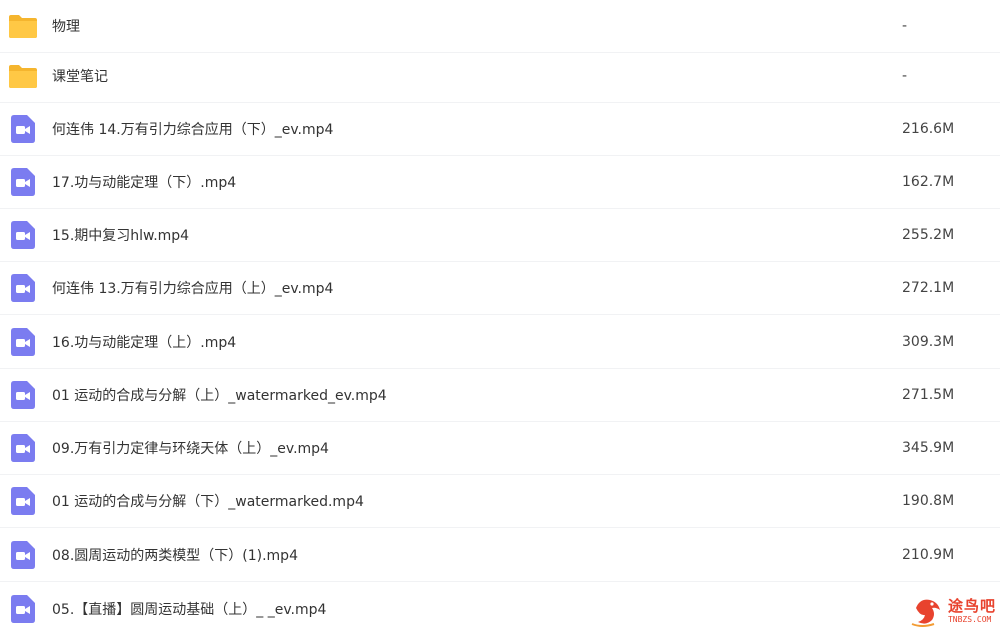 Image resolution: width=1000 pixels, height=631 pixels. What do you see at coordinates (969, 619) in the screenshot?
I see `watermark-subtitle: TNBZS.COM` at bounding box center [969, 619].